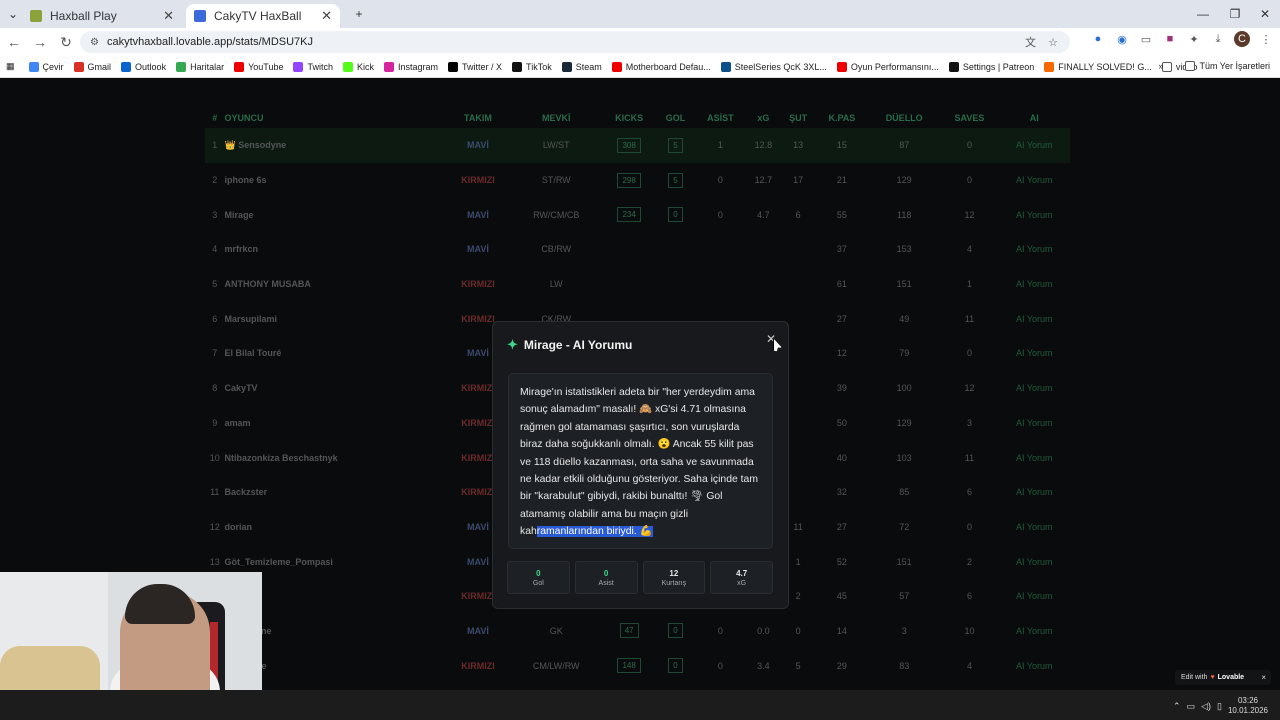  Describe the element at coordinates (1170, 39) in the screenshot. I see `extension-icon: ■` at that location.